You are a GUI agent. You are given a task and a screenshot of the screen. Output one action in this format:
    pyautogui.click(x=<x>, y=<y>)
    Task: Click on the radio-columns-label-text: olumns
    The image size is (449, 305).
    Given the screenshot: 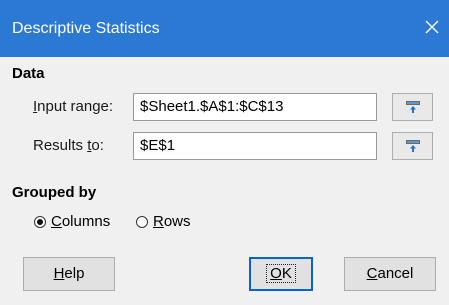 What is the action you would take?
    pyautogui.click(x=86, y=221)
    